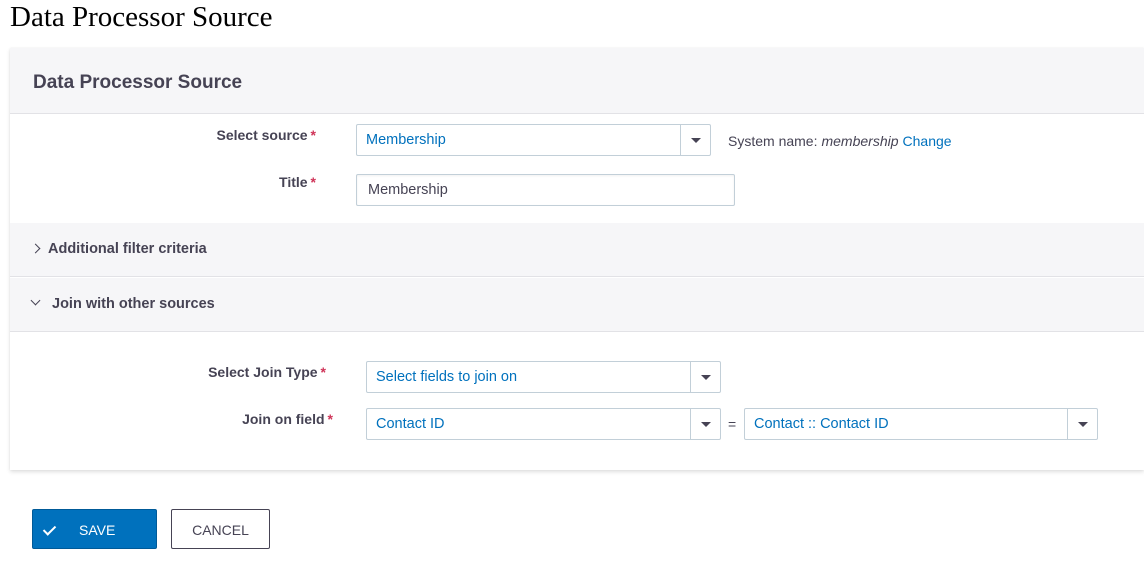  What do you see at coordinates (860, 141) in the screenshot?
I see `system-name-value: membership` at bounding box center [860, 141].